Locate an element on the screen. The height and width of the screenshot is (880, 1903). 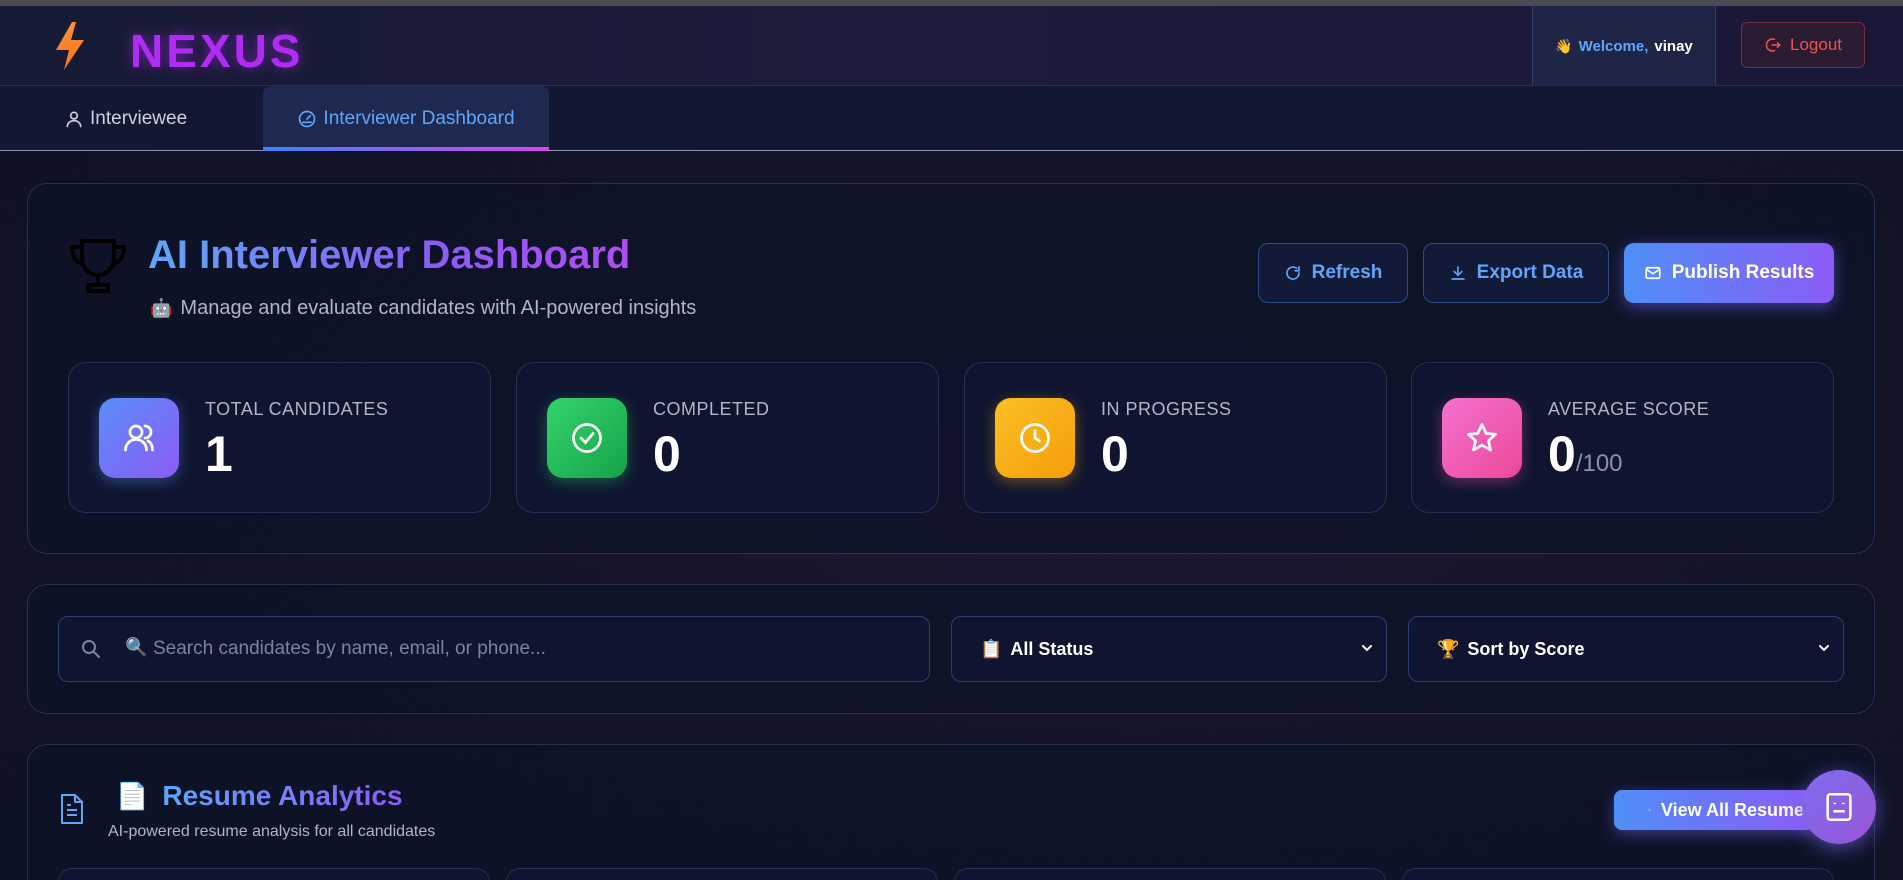
stat-completed: COMPLETED 0 is located at coordinates (727, 437).